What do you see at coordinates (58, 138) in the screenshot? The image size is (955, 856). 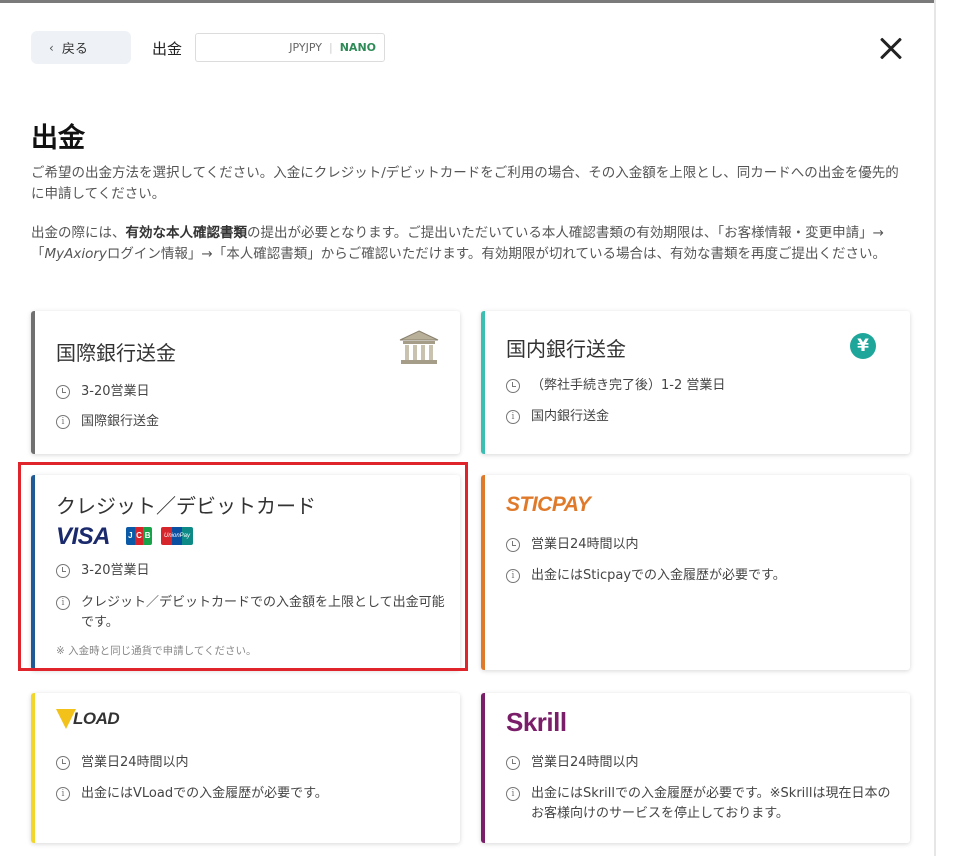 I see `page-title: 出金` at bounding box center [58, 138].